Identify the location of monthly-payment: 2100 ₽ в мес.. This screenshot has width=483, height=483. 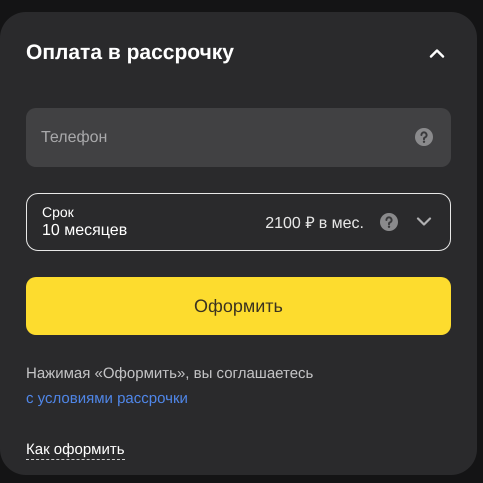
(314, 223).